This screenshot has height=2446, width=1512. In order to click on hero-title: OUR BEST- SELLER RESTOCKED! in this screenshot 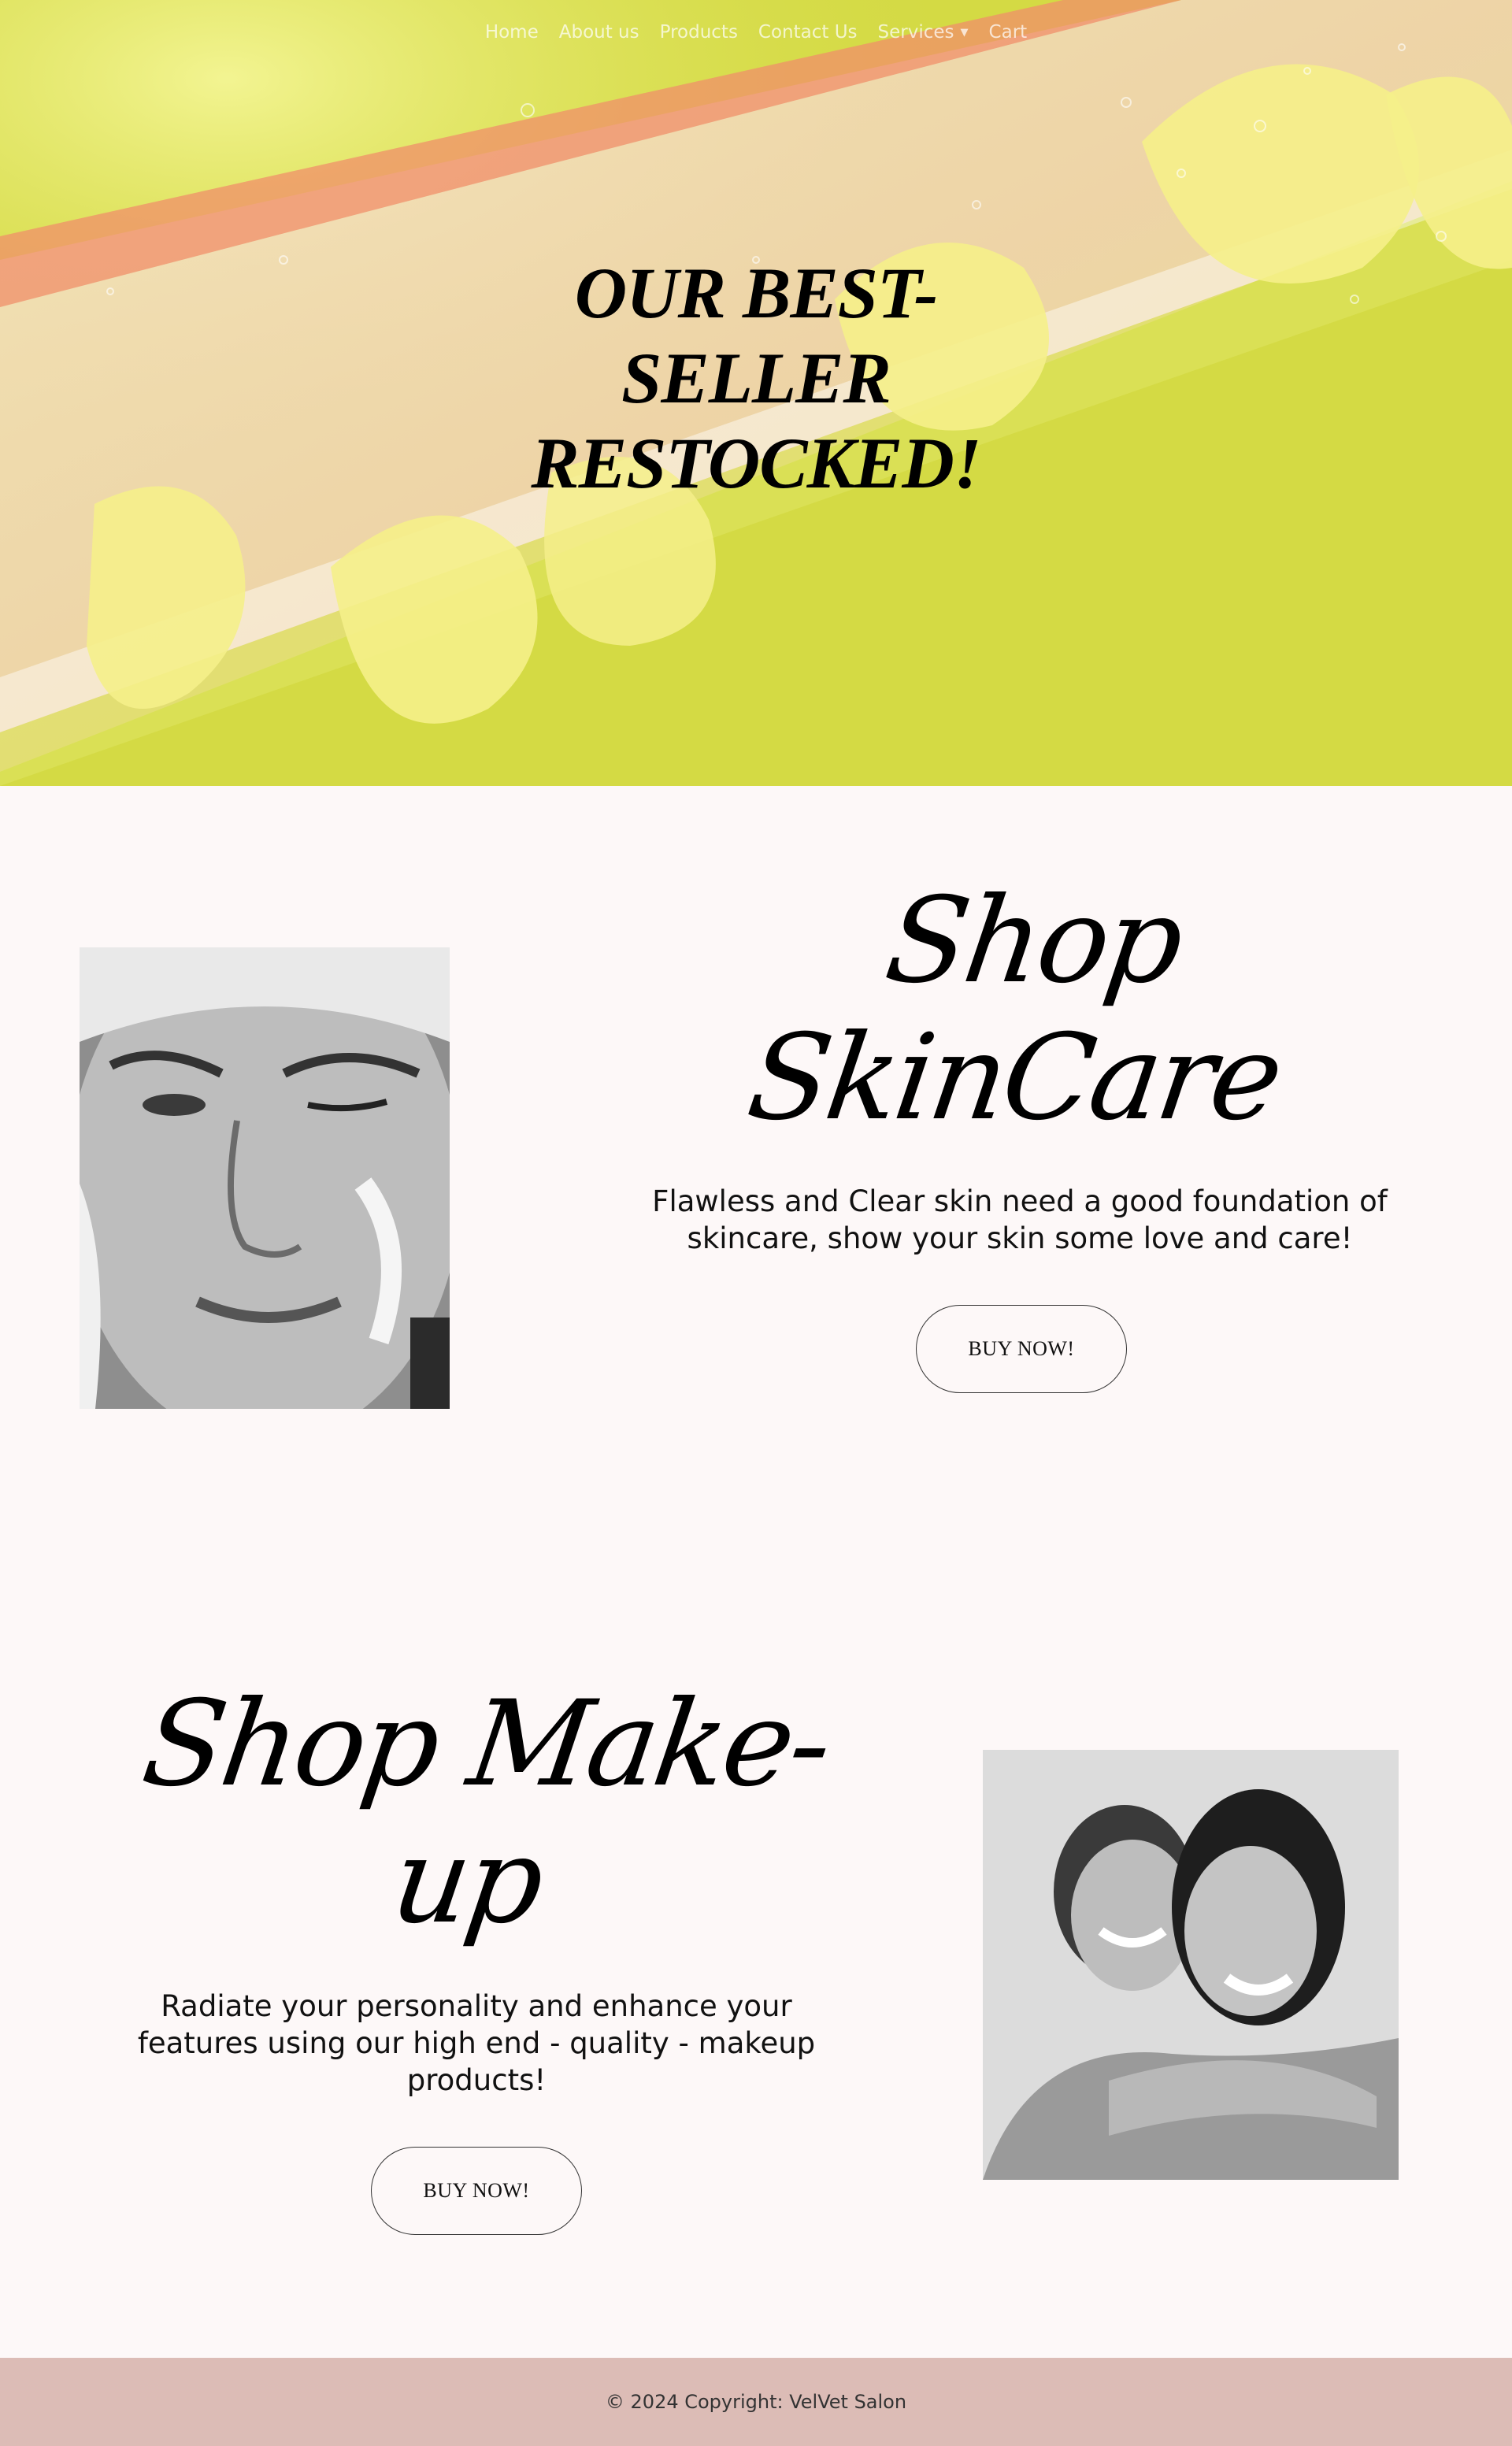, I will do `click(756, 378)`.